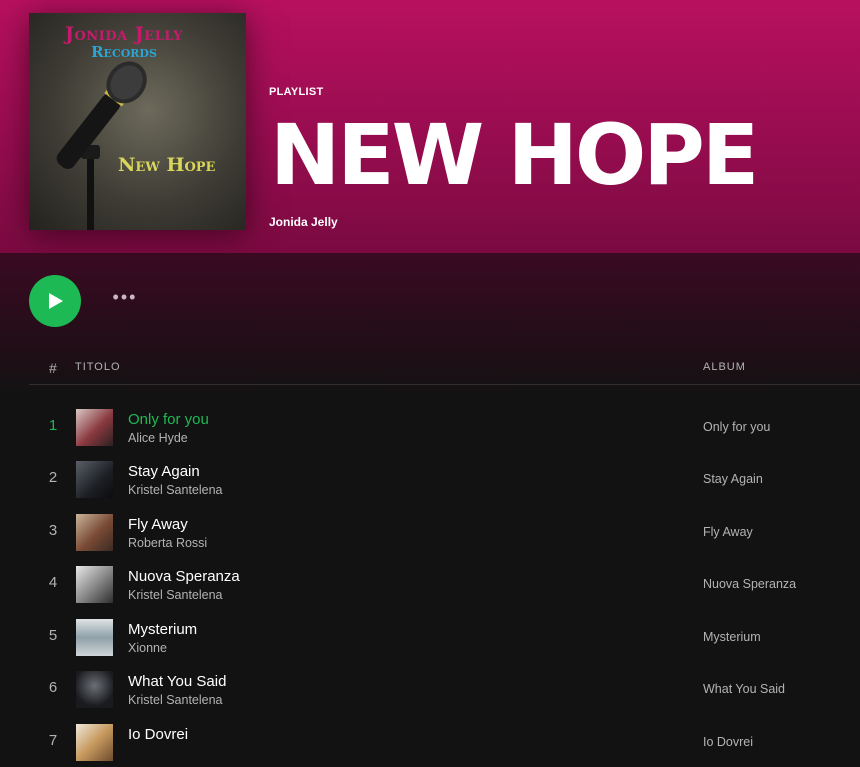  I want to click on track-title: Stay Again, so click(164, 471).